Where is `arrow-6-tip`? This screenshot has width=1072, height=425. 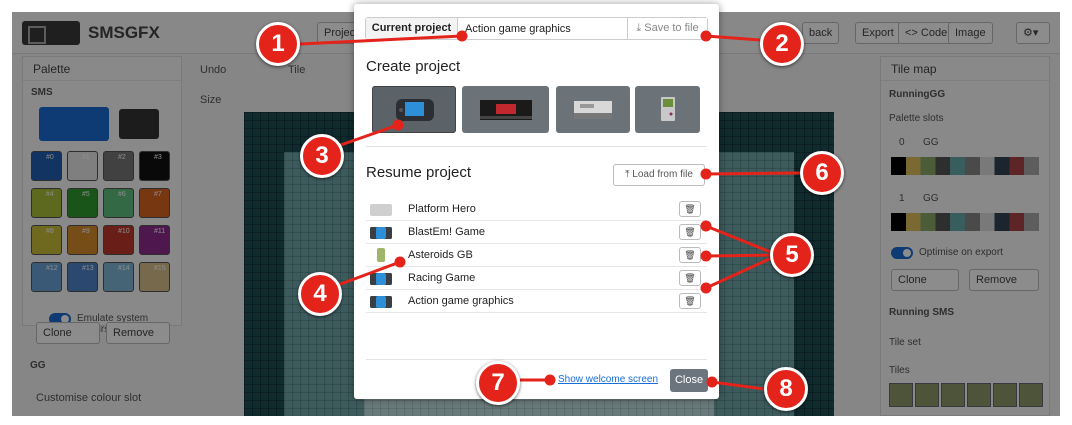 arrow-6-tip is located at coordinates (706, 174).